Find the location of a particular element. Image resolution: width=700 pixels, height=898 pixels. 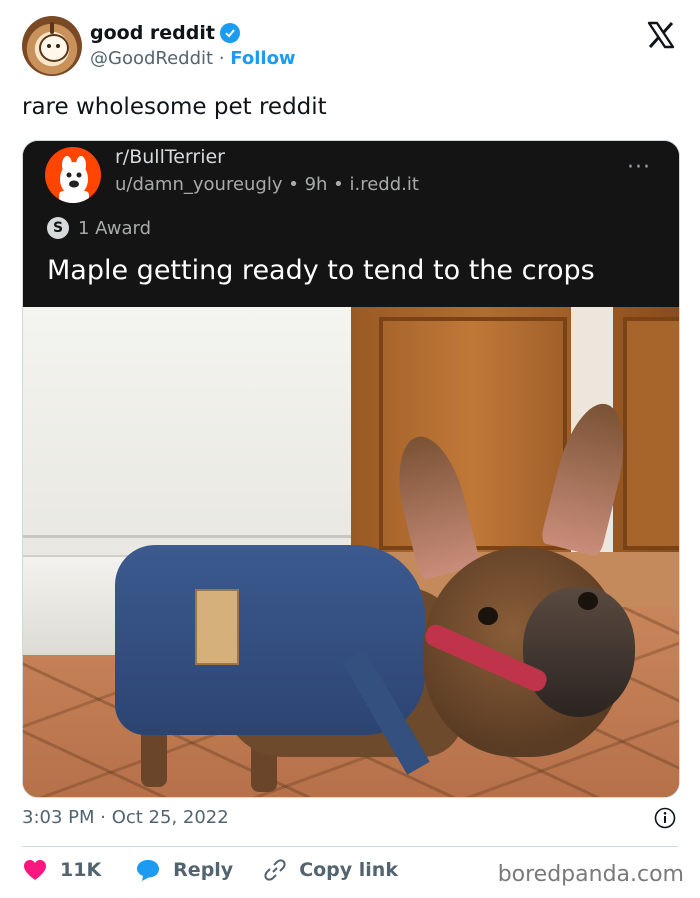

action-bar: 11K Reply Copy link is located at coordinates (210, 870).